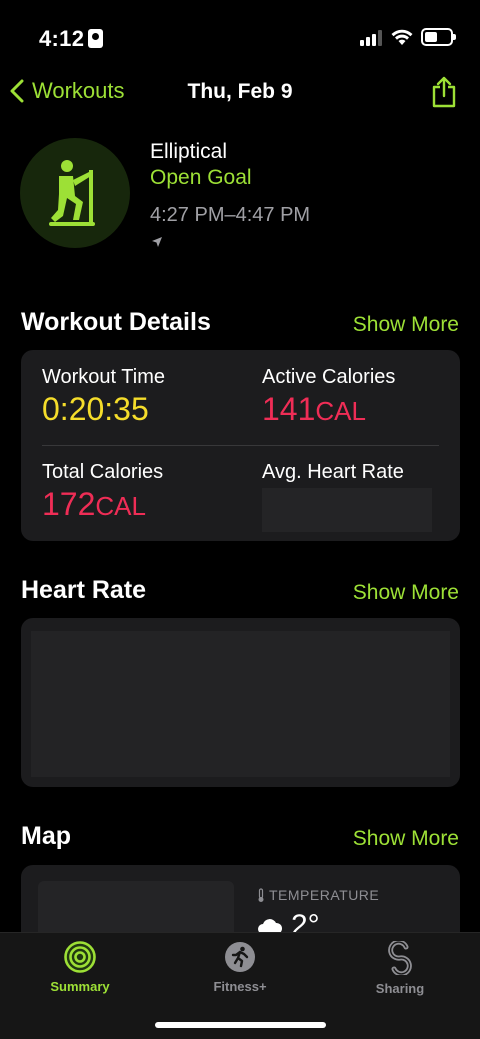 The width and height of the screenshot is (480, 1039). I want to click on map-title: Map, so click(46, 836).